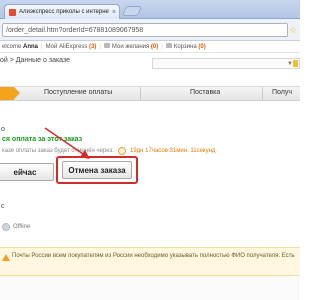 The height and width of the screenshot is (300, 320). I want to click on my-aliexpress-label: Мой AliExpress, so click(66, 46).